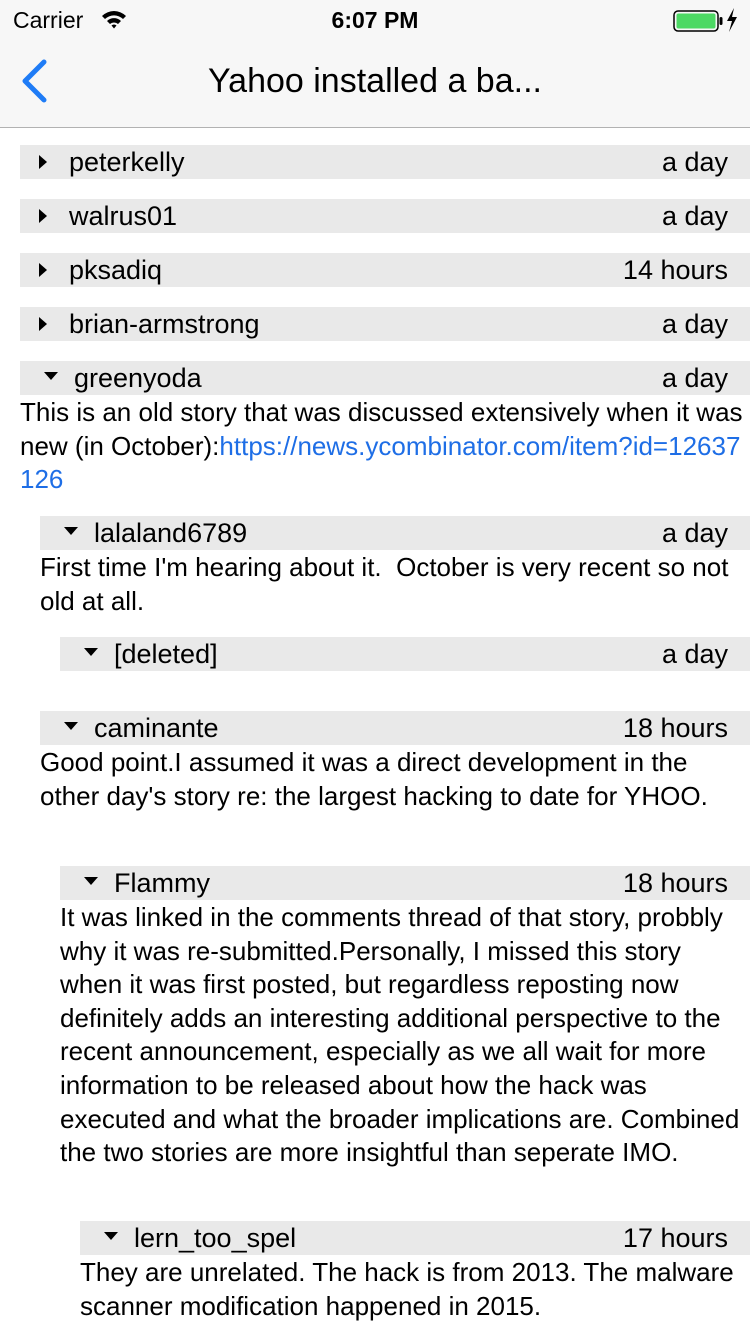 The width and height of the screenshot is (750, 1334). Describe the element at coordinates (405, 654) in the screenshot. I see `comment-header-row: [deleted] a day` at that location.